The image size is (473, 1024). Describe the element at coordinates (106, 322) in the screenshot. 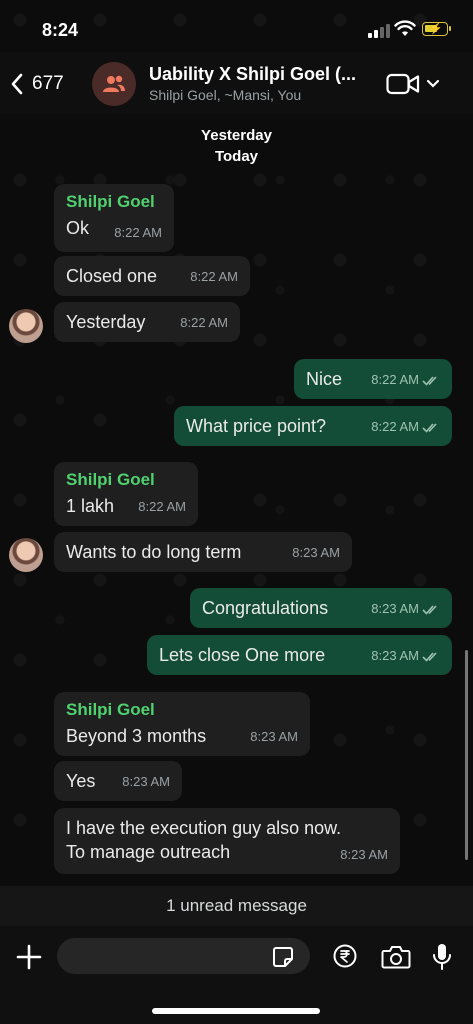

I see `message-text: Yesterday` at that location.